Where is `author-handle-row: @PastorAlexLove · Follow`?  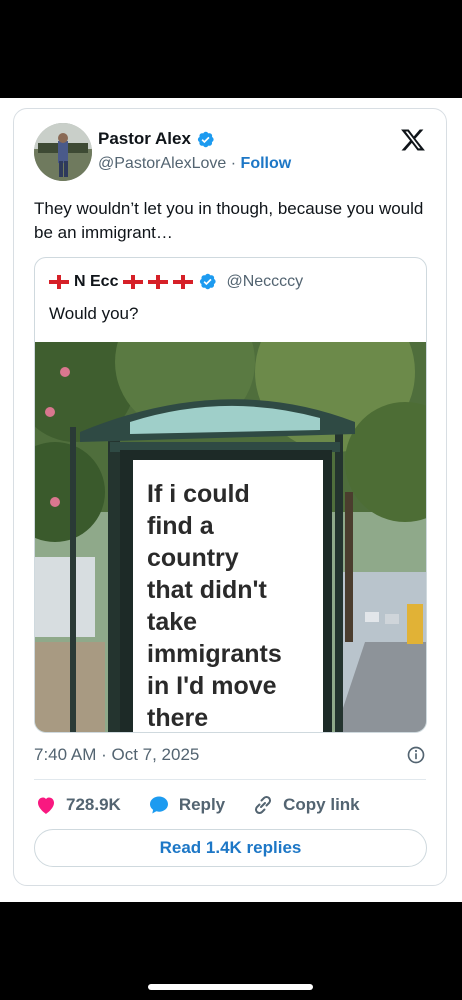 author-handle-row: @PastorAlexLove · Follow is located at coordinates (194, 164).